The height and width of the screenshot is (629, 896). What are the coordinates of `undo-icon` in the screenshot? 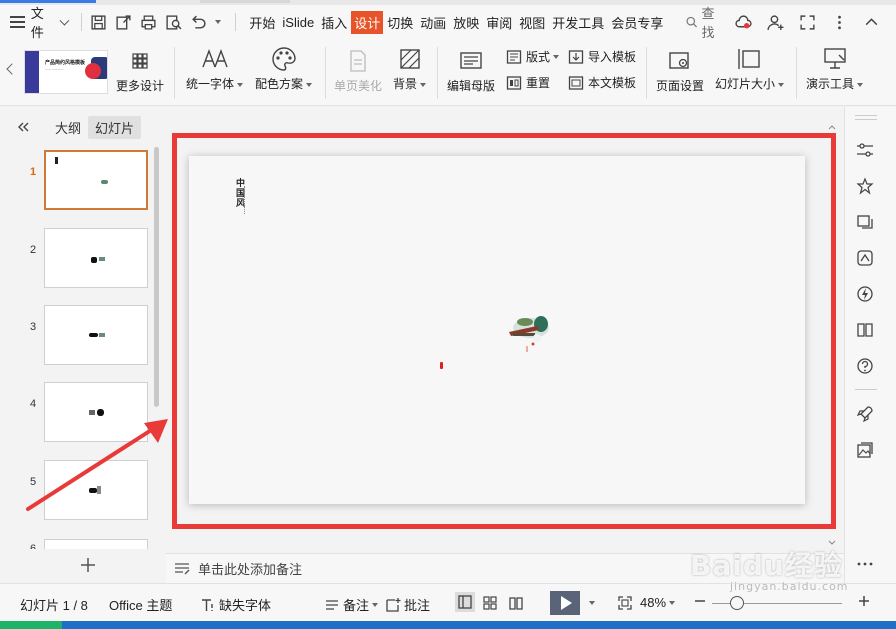 It's located at (198, 22).